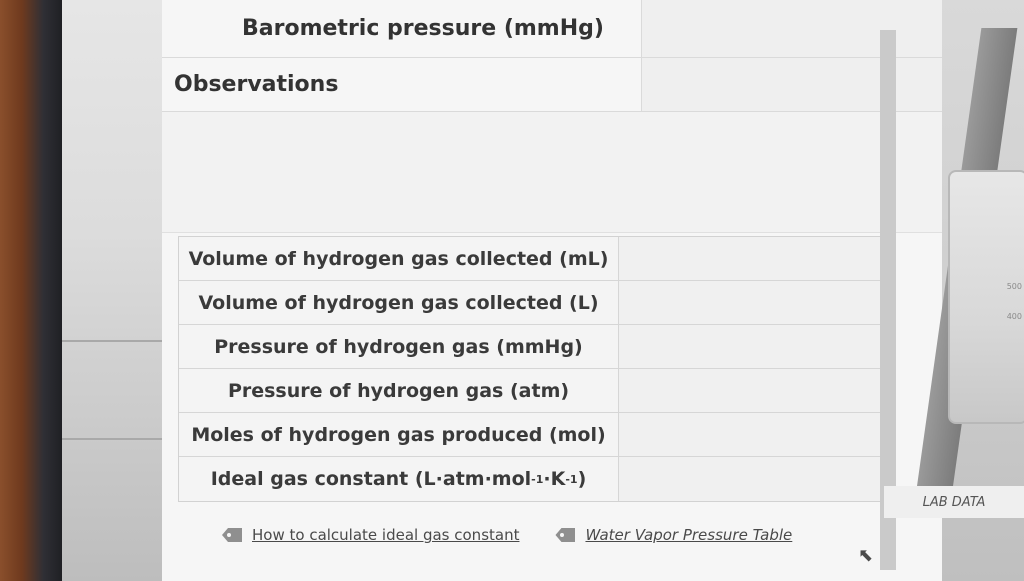 The image size is (1024, 581). Describe the element at coordinates (754, 434) in the screenshot. I see `moles-input` at that location.